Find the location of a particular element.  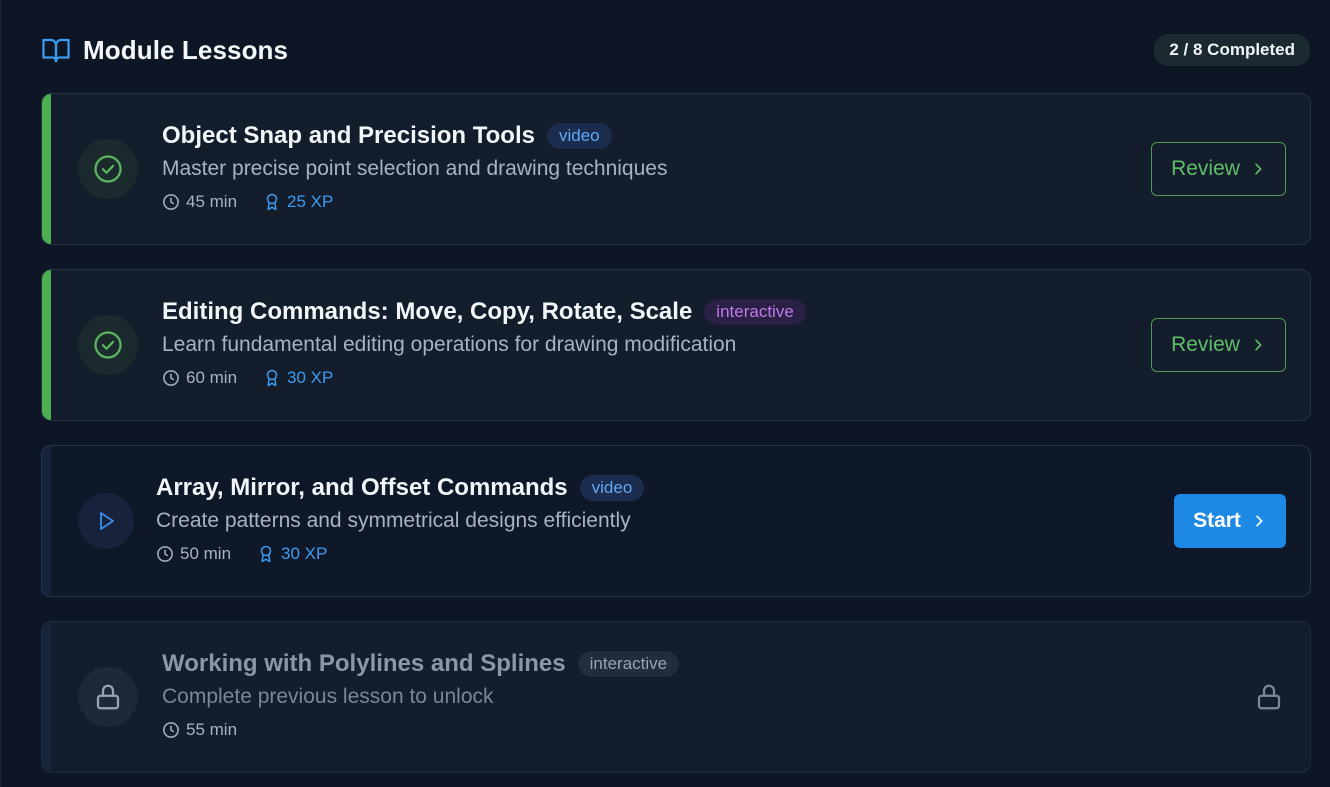

lesson-title: Object Snap and Precision Tools is located at coordinates (348, 135).